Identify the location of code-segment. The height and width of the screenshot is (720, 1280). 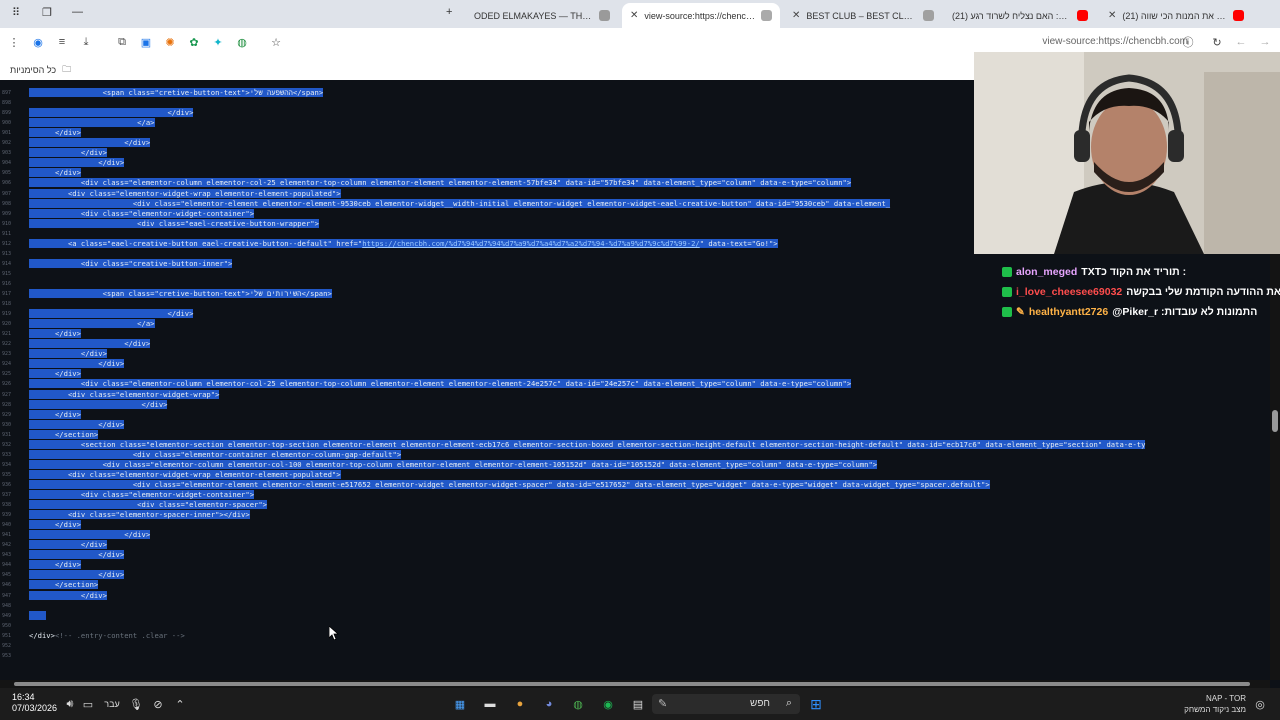
(38, 615).